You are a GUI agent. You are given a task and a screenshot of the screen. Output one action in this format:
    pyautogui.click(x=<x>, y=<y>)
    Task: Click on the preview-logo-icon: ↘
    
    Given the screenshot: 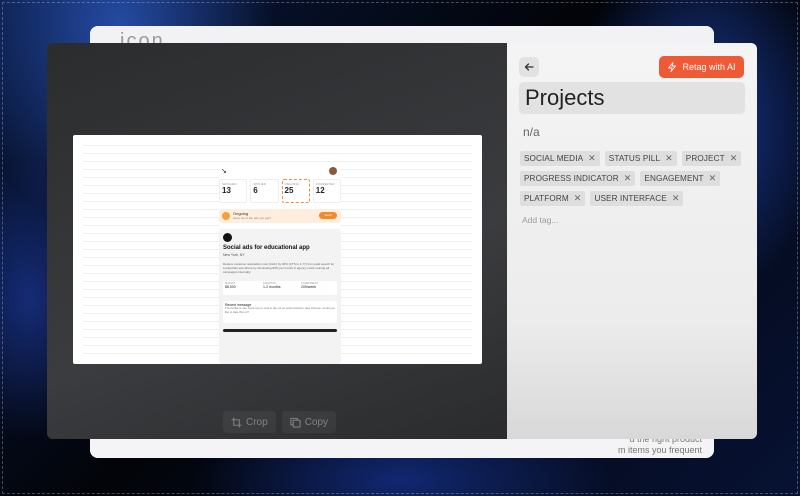 What is the action you would take?
    pyautogui.click(x=224, y=171)
    